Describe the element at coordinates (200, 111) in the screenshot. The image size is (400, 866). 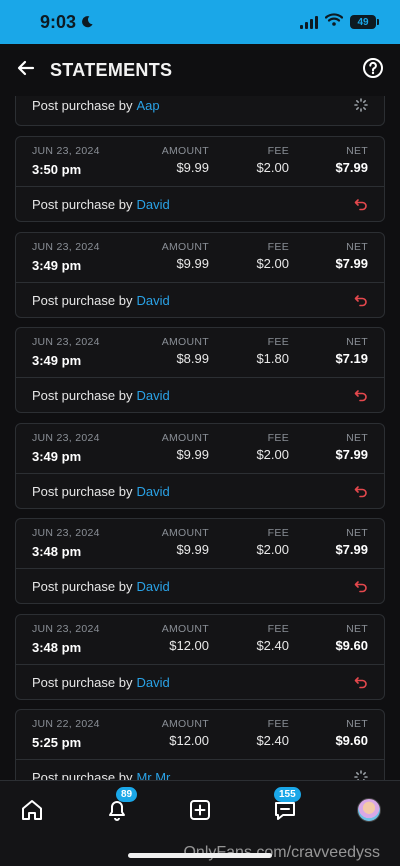
I see `statement-card-partial: Post purchase by Aap` at that location.